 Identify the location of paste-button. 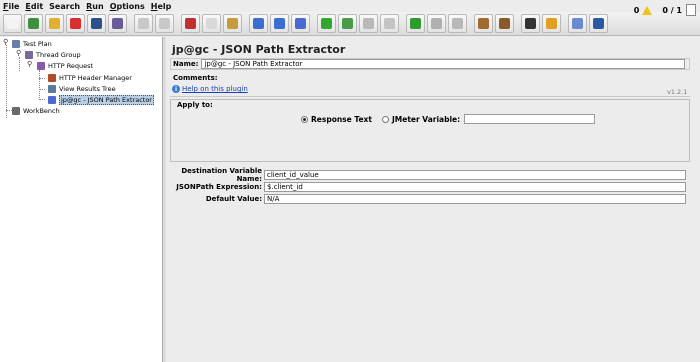
(232, 23).